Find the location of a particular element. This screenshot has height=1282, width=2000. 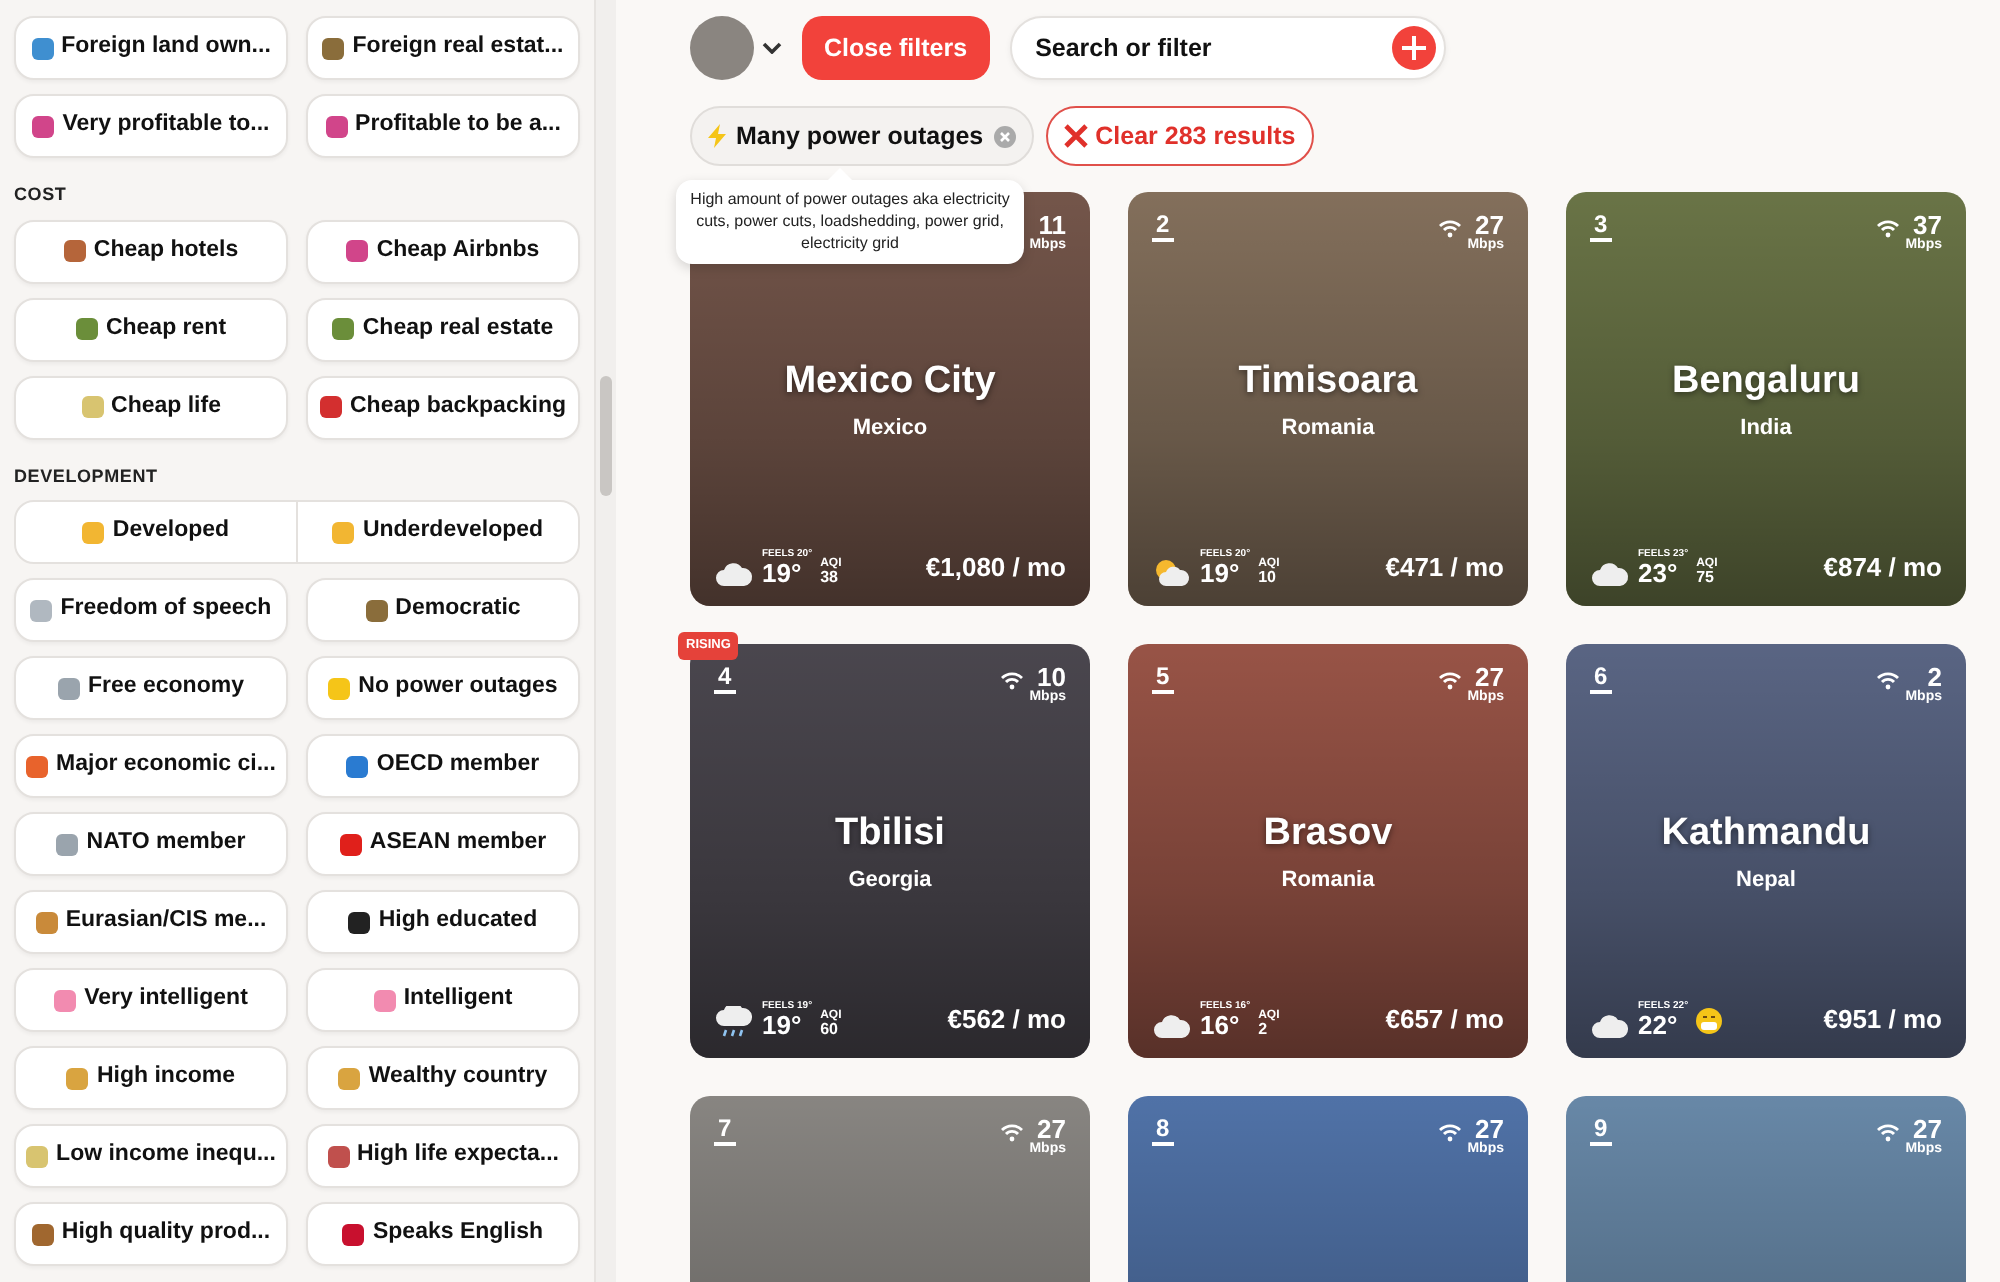

filter-button: Wealthy country is located at coordinates (443, 1078).